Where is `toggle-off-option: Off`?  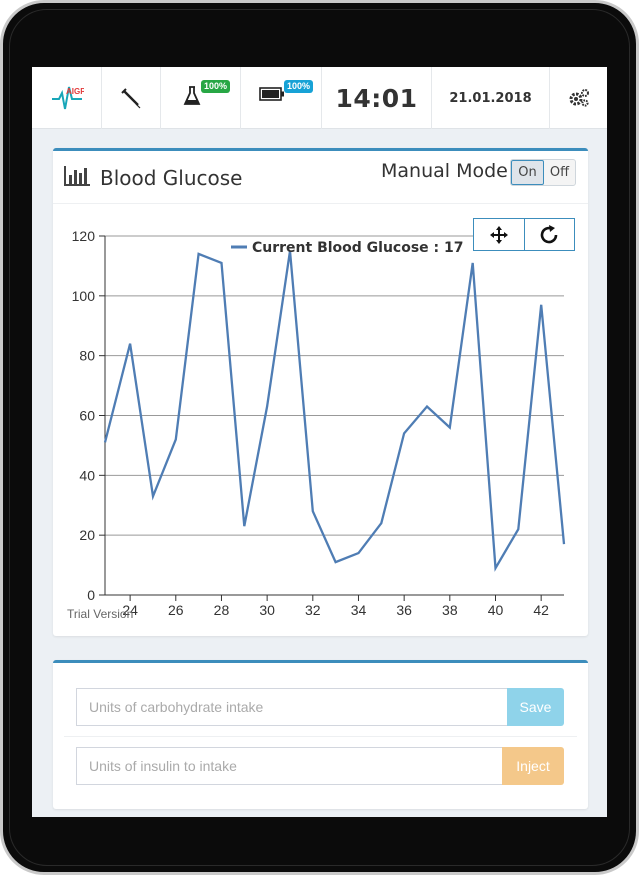
toggle-off-option: Off is located at coordinates (559, 172).